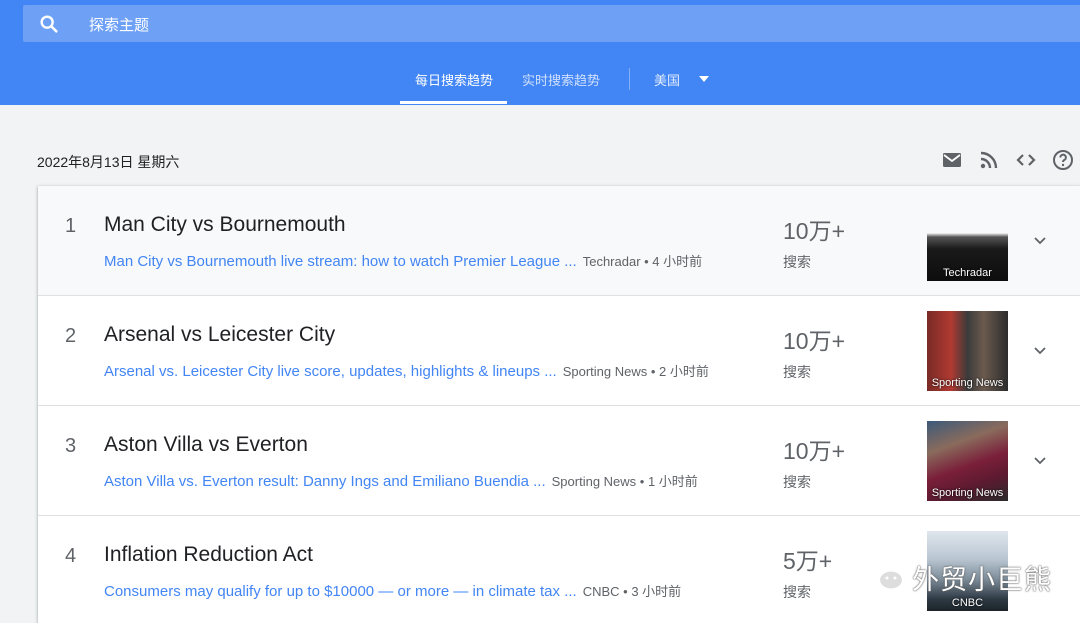  Describe the element at coordinates (453, 102) in the screenshot. I see `active-tab-indicator` at that location.